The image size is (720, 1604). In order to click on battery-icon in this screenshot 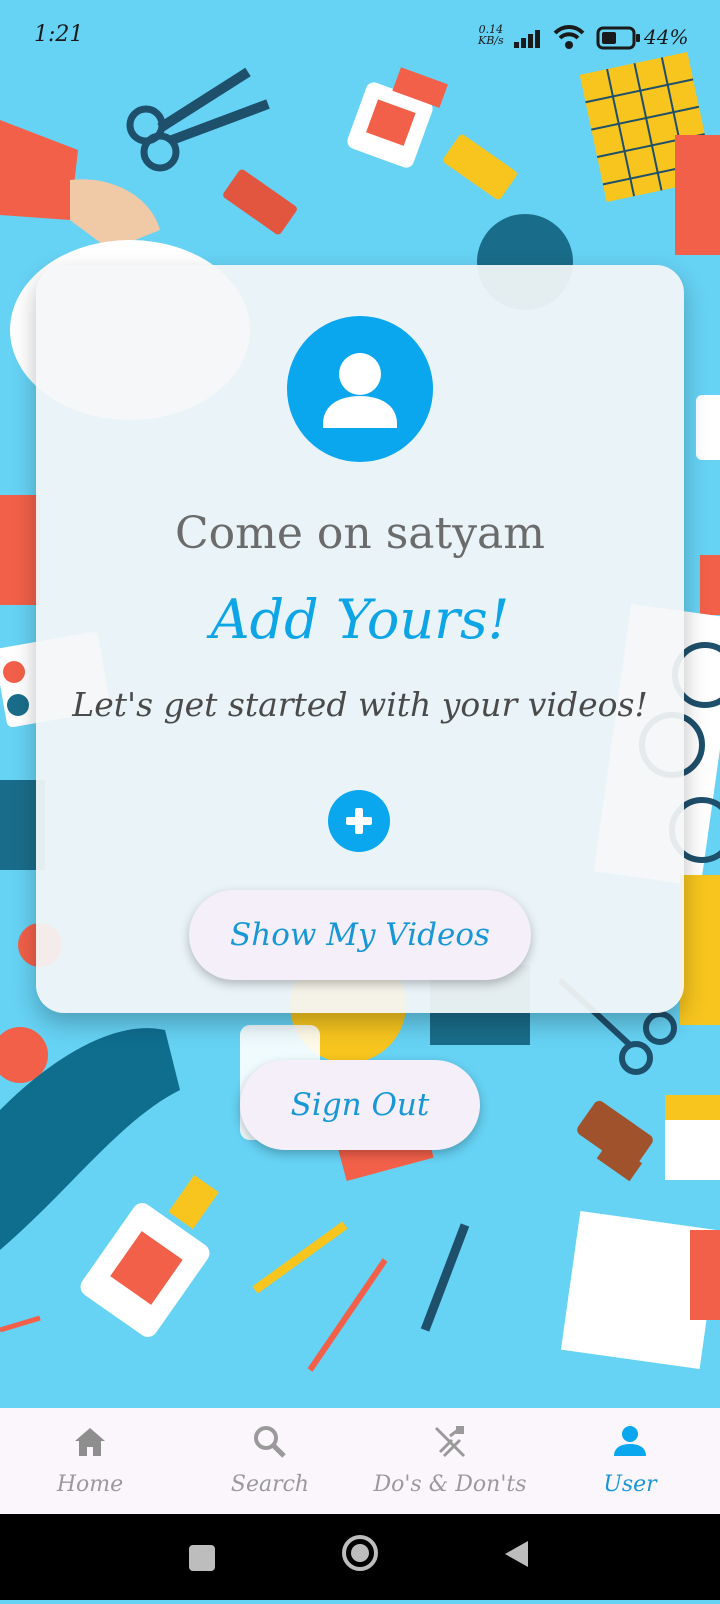, I will do `click(618, 38)`.